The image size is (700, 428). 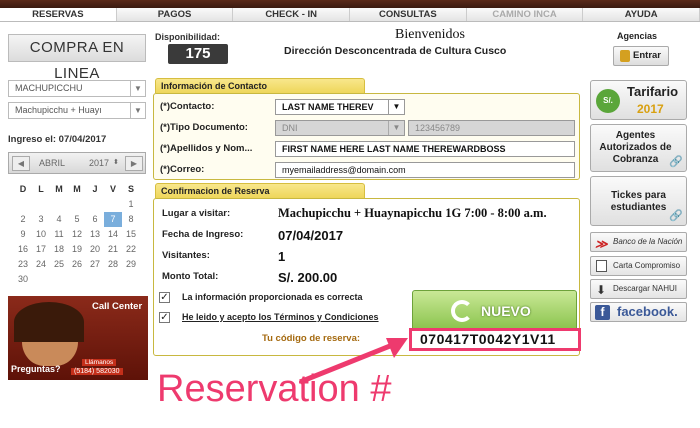 I want to click on calendar-day: 26, so click(x=77, y=264).